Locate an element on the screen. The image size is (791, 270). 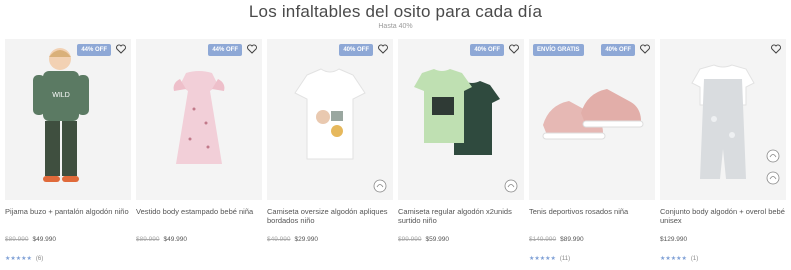
price-row: $99.990 $59.990 is located at coordinates (461, 239).